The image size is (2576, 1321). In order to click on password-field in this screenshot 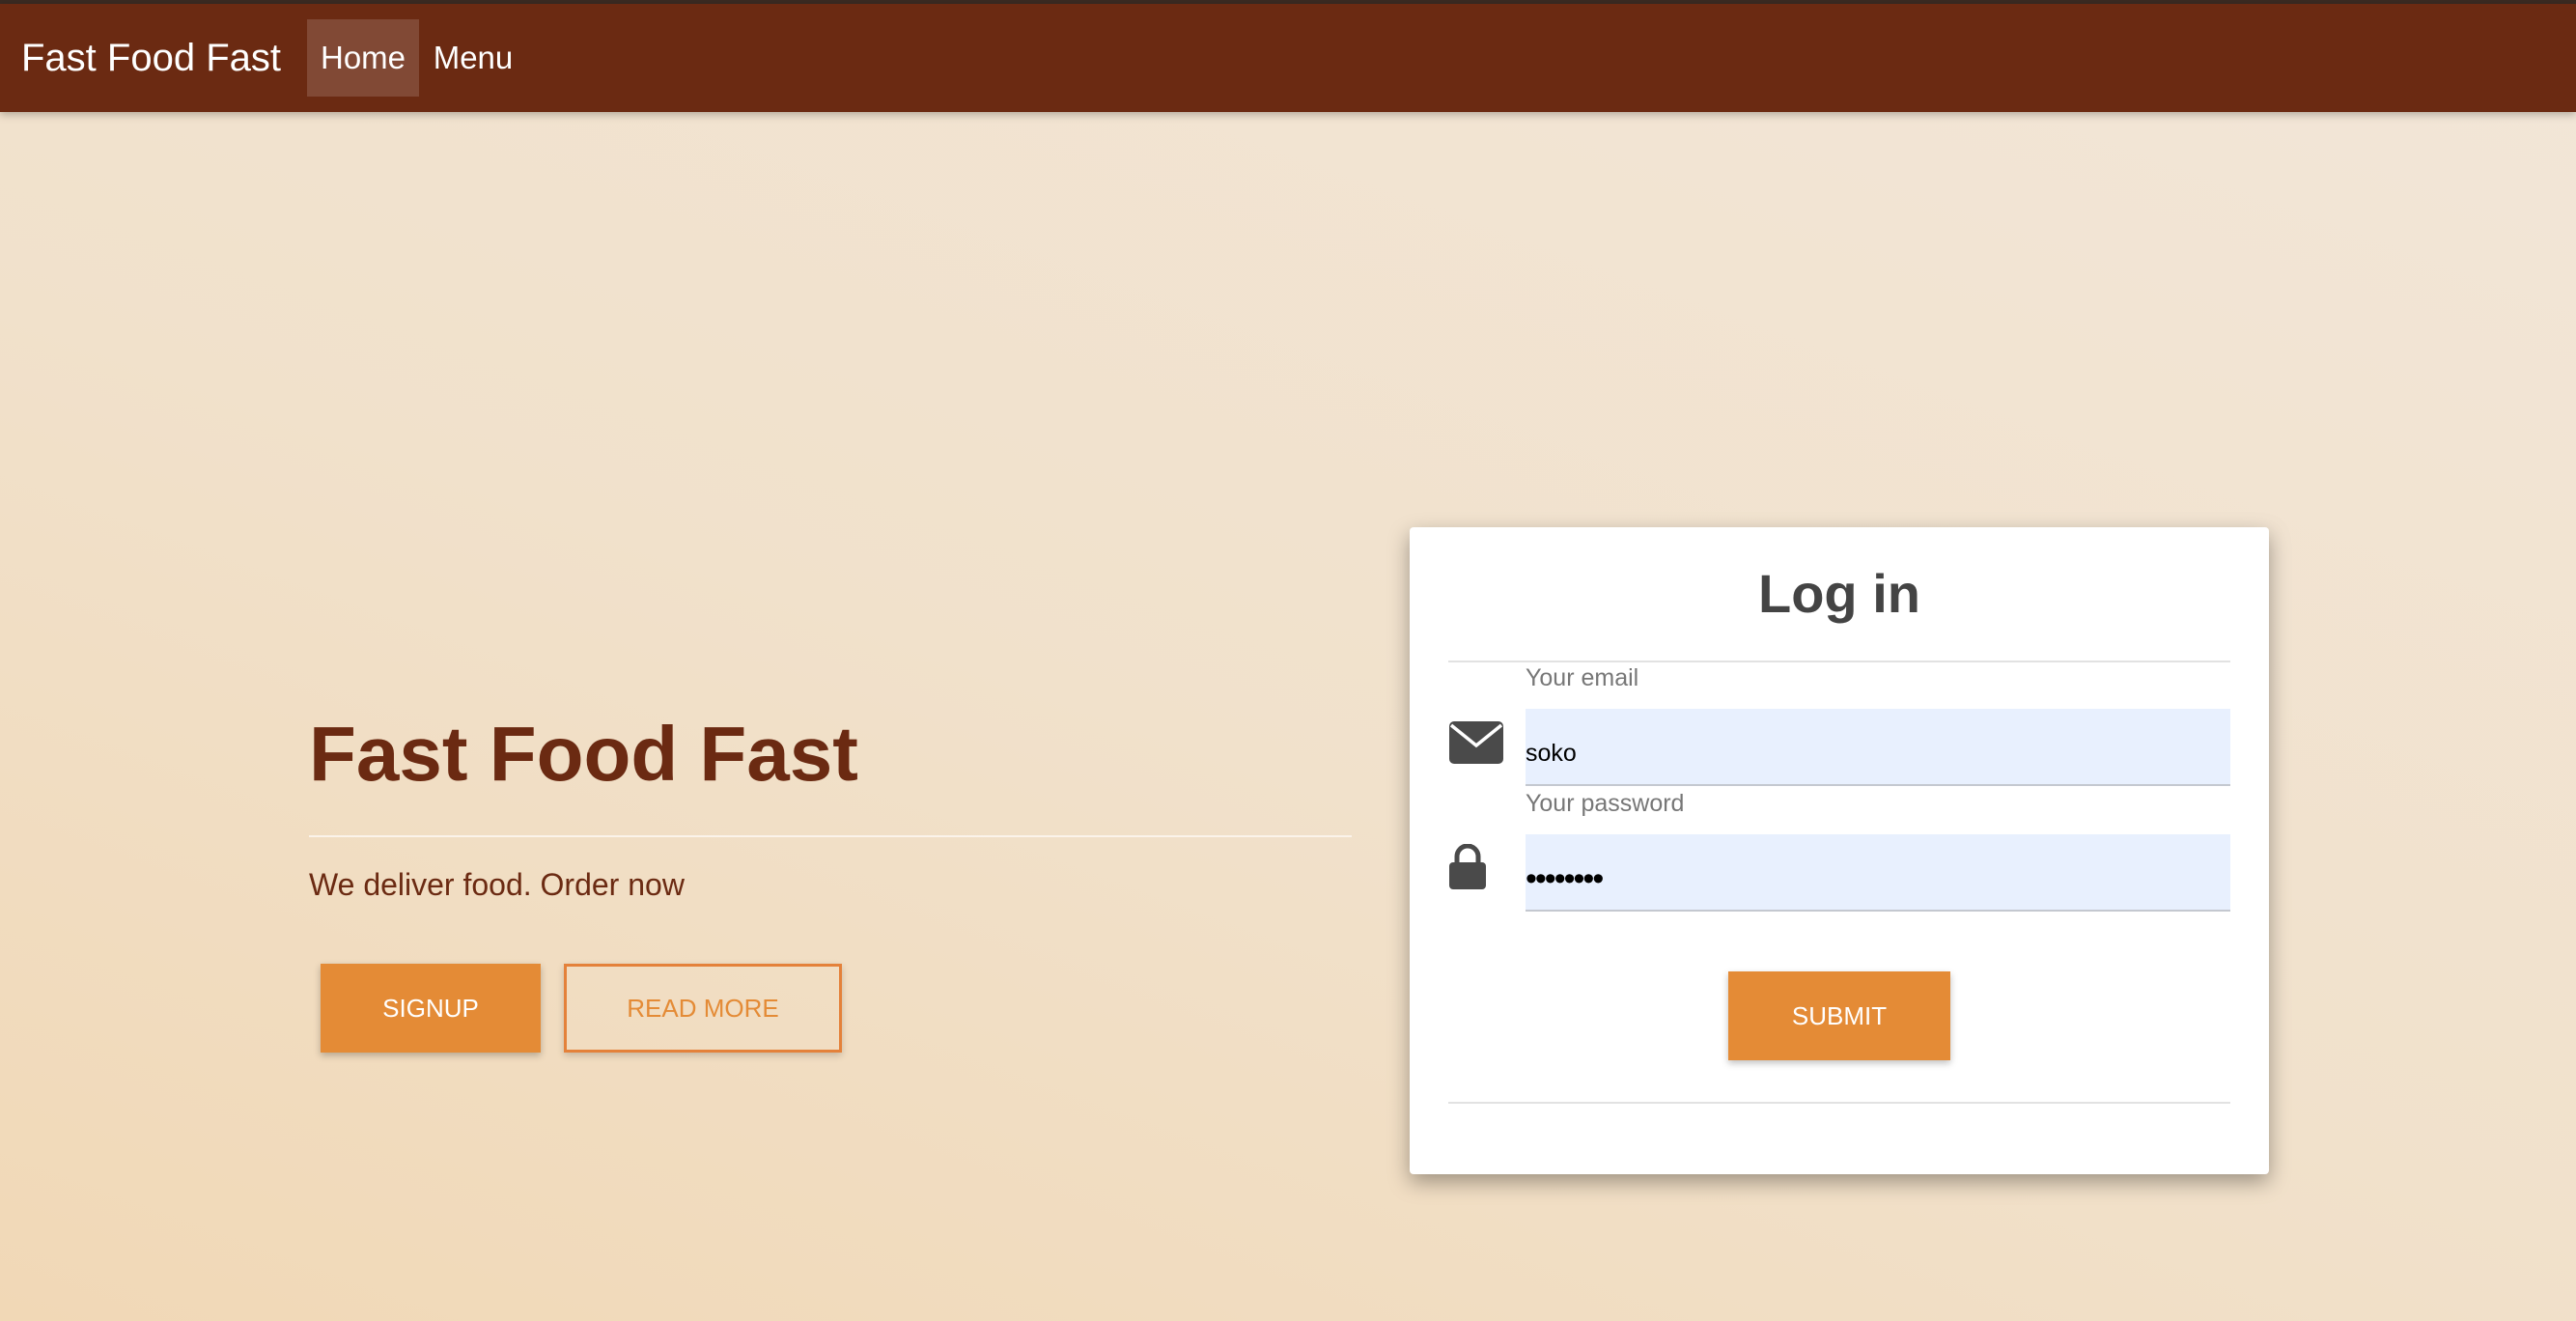, I will do `click(1878, 873)`.